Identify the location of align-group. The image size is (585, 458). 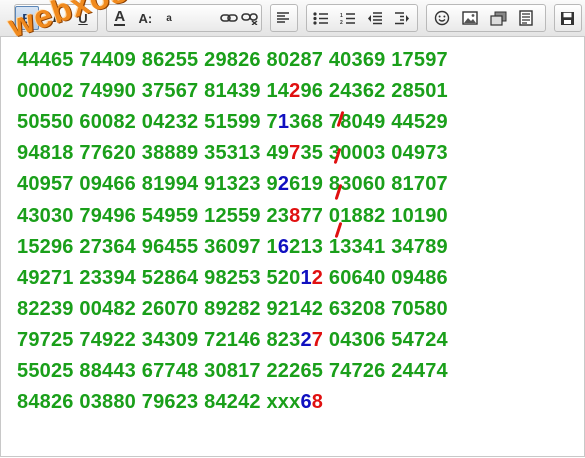
(284, 18).